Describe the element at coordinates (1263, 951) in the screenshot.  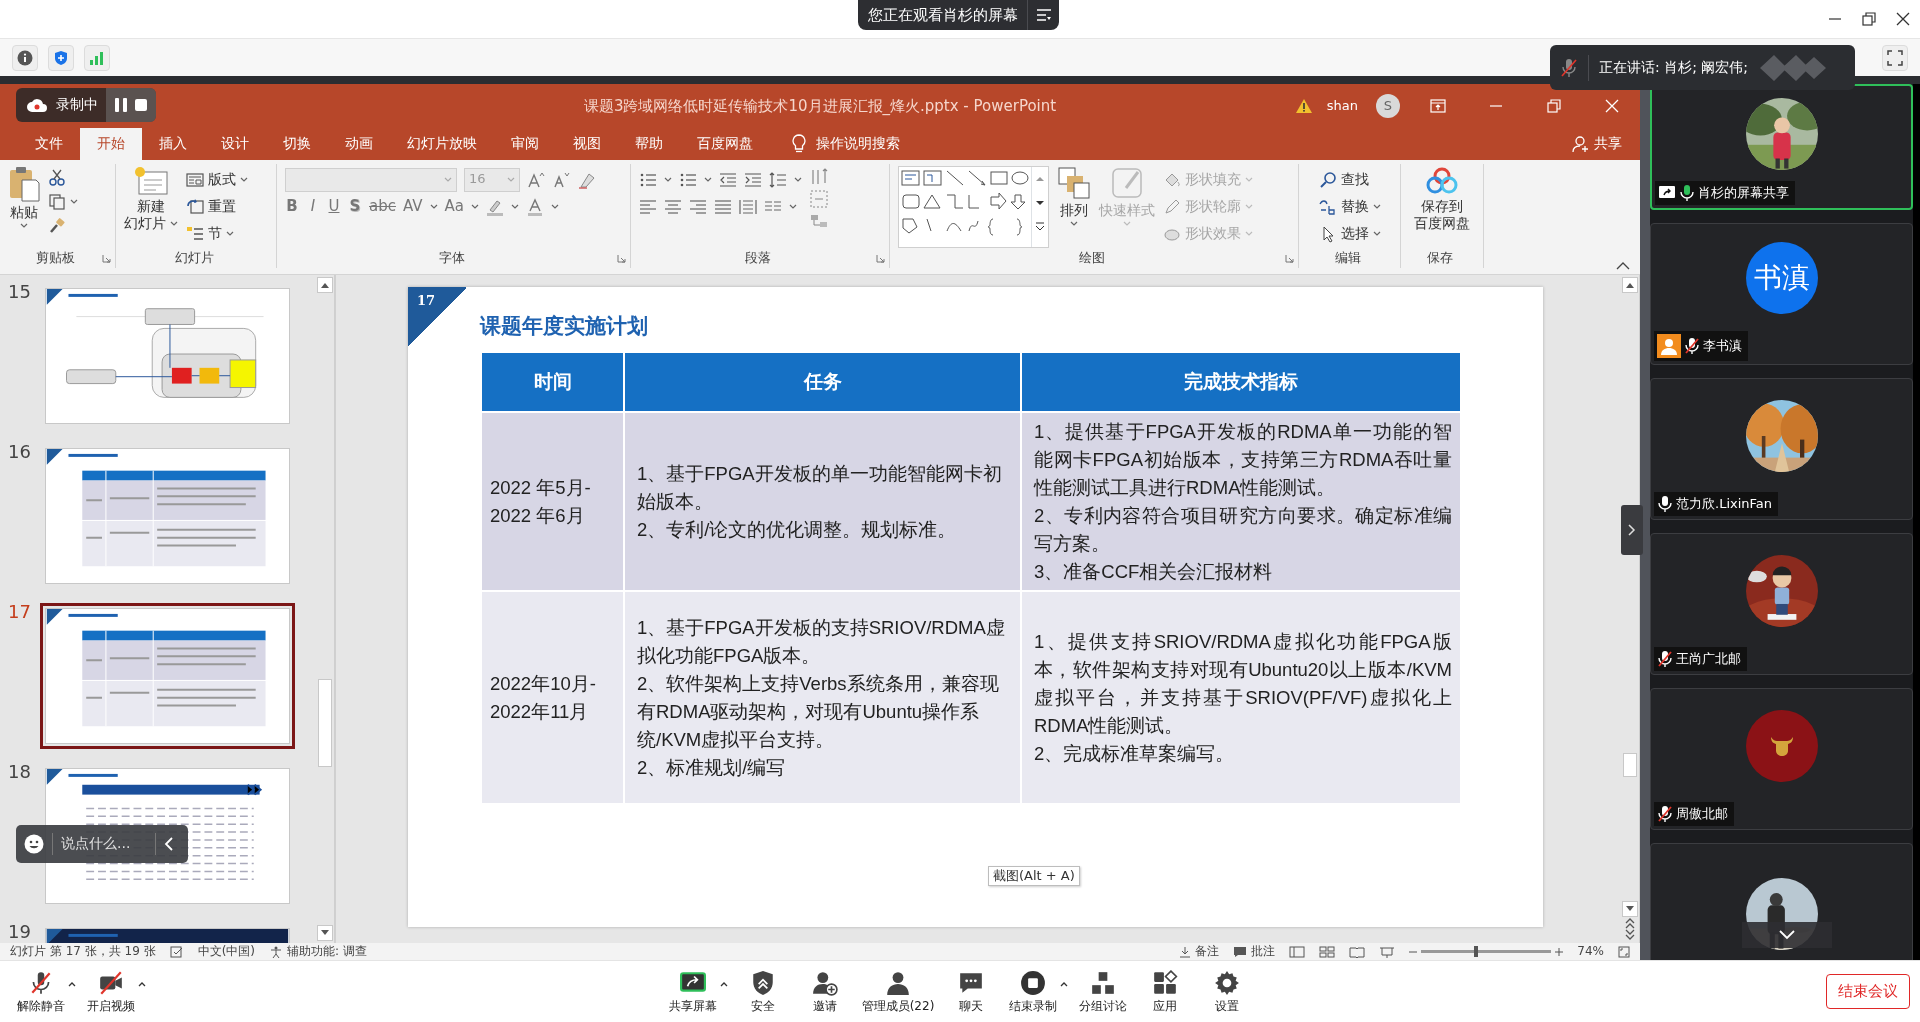
I see `comments-button: 批注` at that location.